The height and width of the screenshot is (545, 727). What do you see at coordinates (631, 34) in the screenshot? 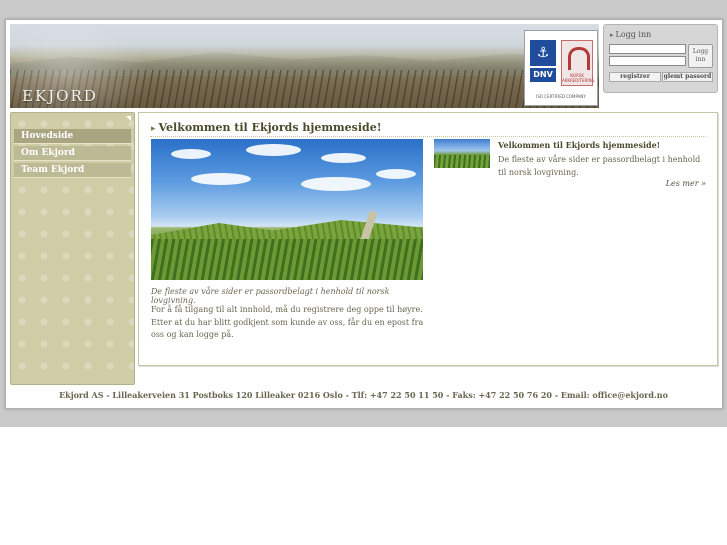
I see `login-title: Logg inn` at bounding box center [631, 34].